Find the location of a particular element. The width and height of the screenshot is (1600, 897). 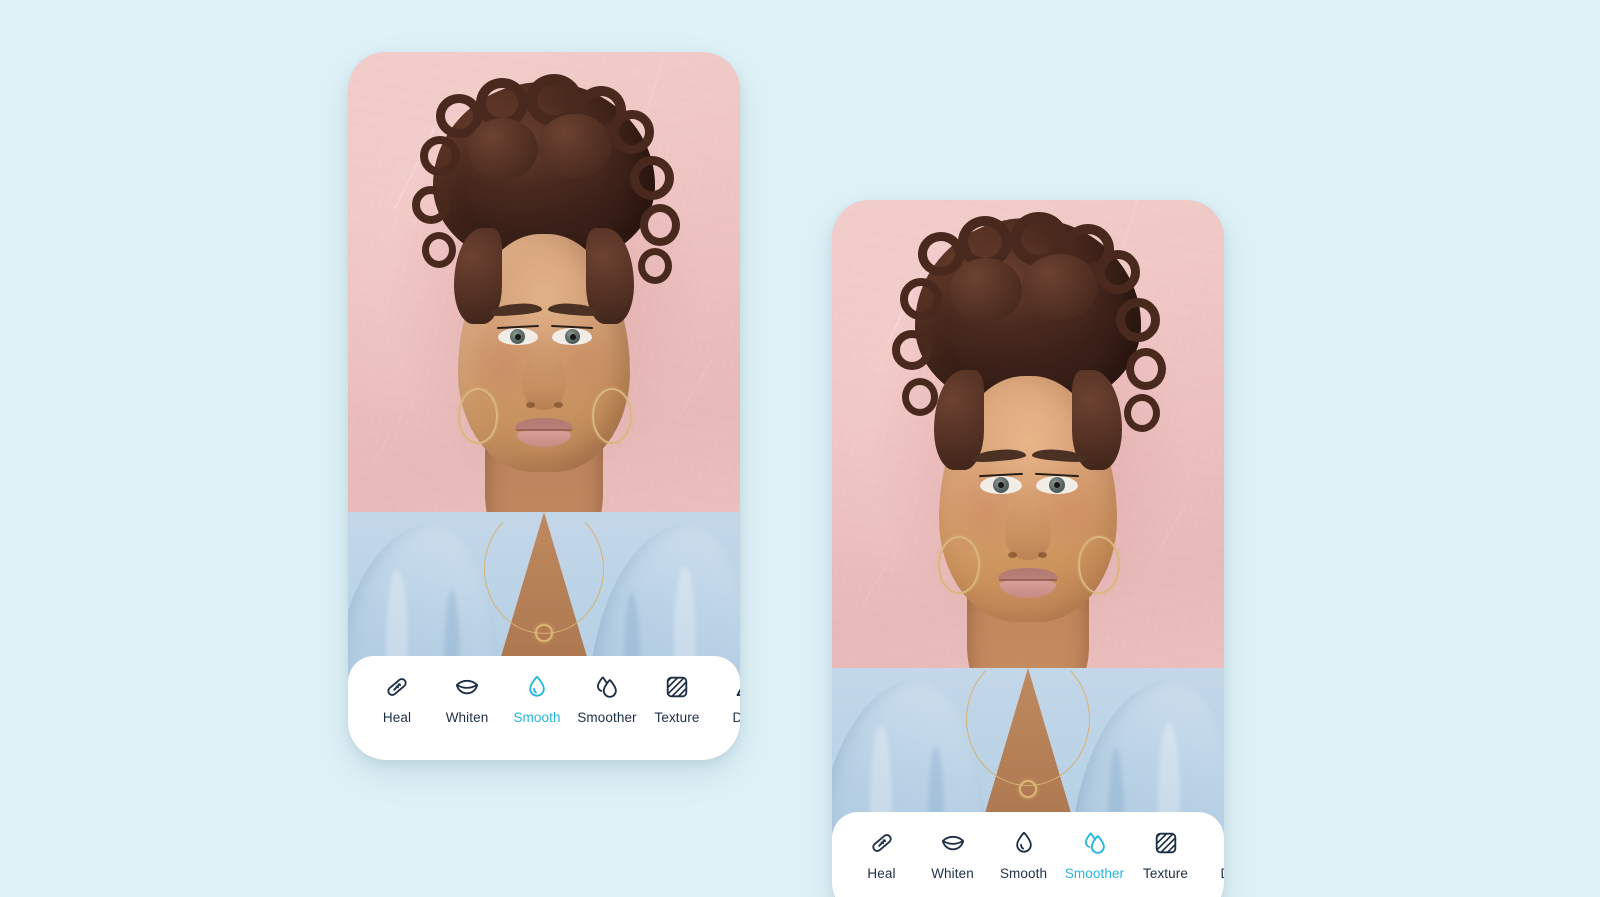

edit-toolbar-left: Heal Whiten Smooth Smoother Texture D is located at coordinates (544, 708).